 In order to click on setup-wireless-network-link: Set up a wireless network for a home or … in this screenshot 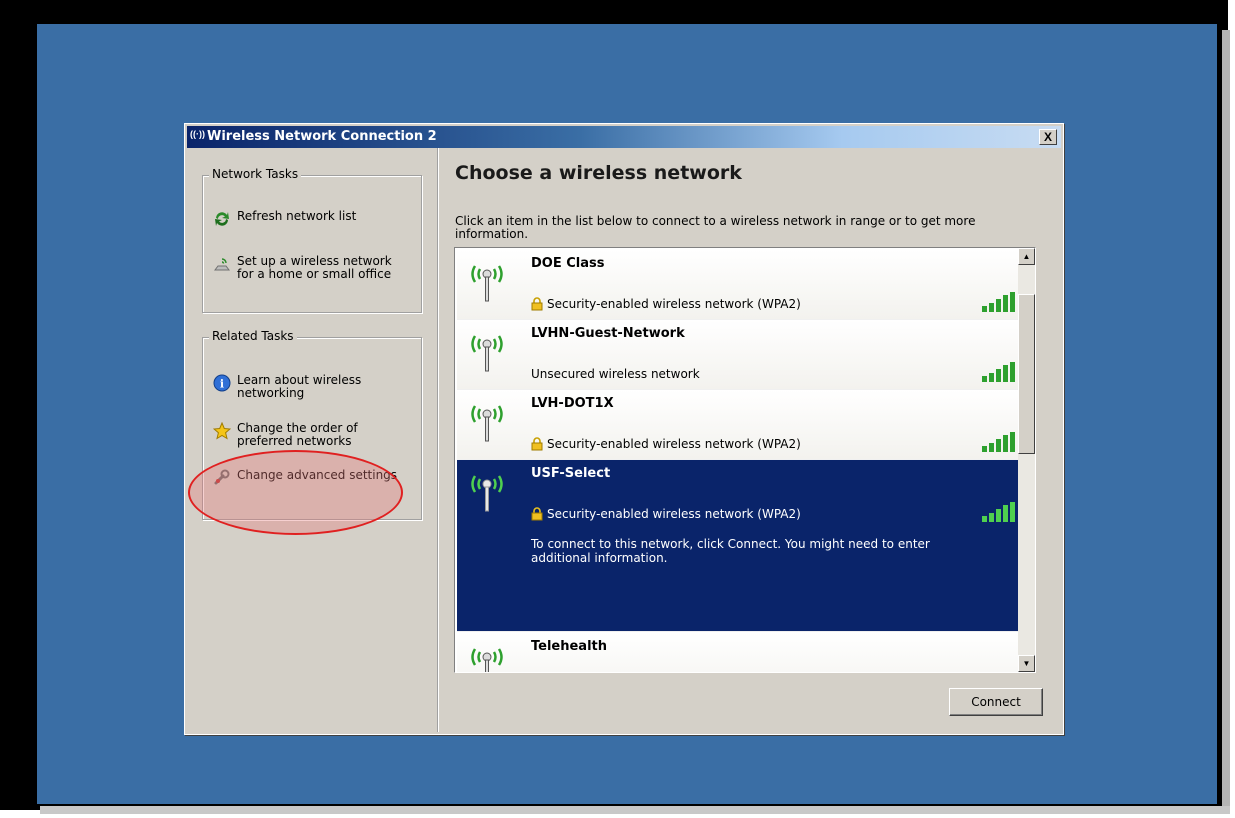, I will do `click(310, 268)`.